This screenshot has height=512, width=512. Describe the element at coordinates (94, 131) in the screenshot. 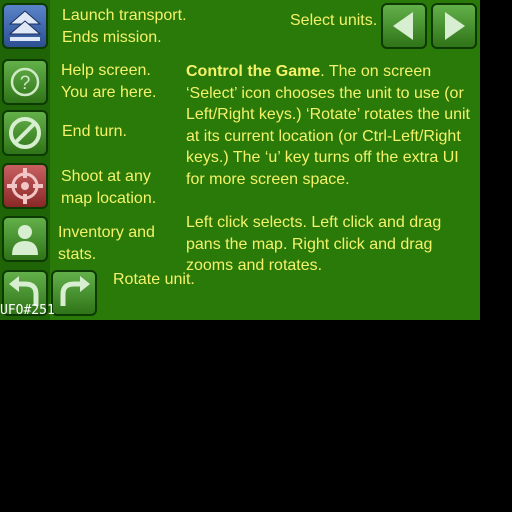

I see `end-turn-label: End turn.` at that location.